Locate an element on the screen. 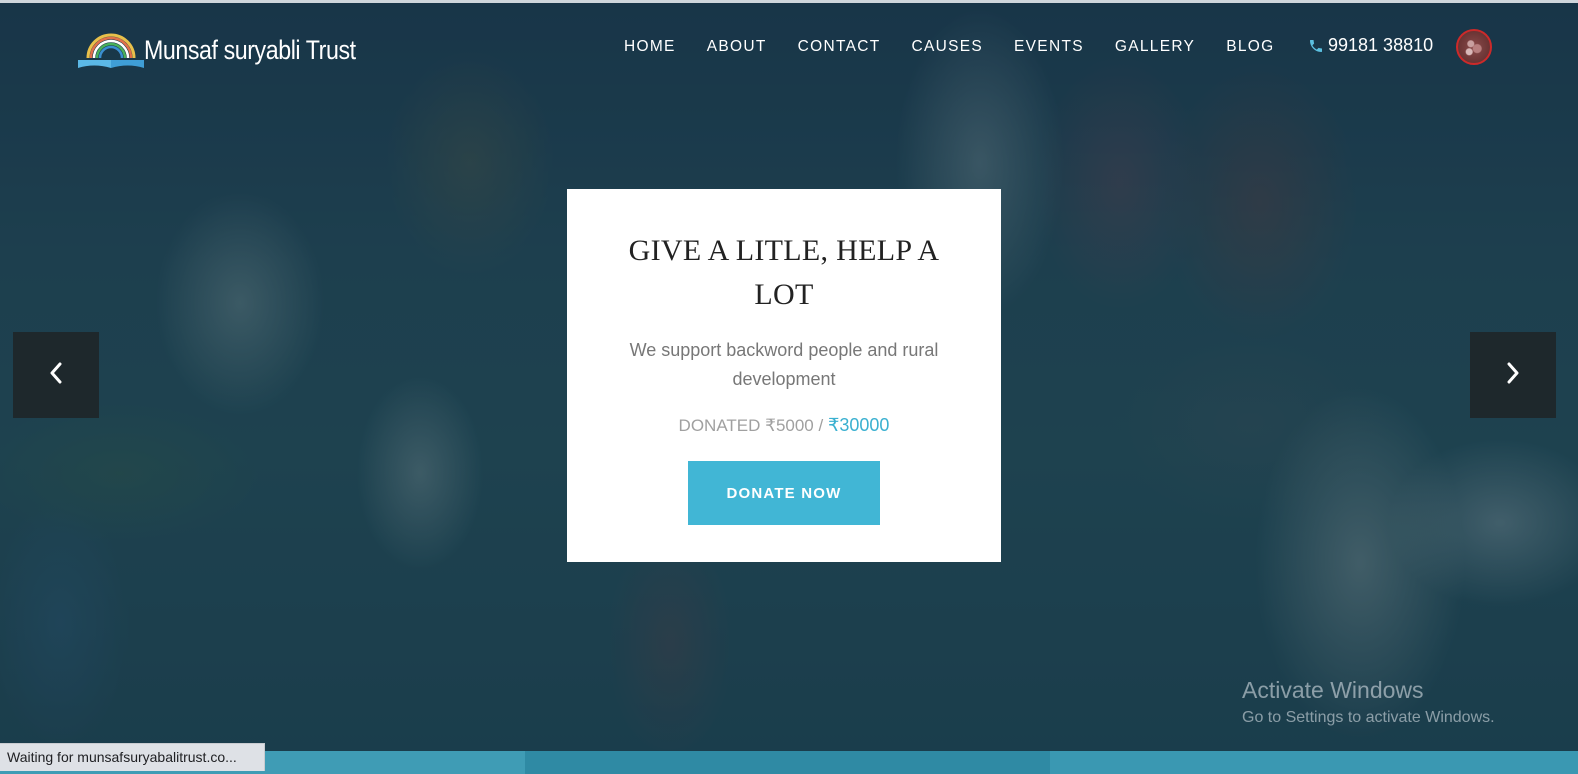  rising-sun-book-icon is located at coordinates (111, 50).